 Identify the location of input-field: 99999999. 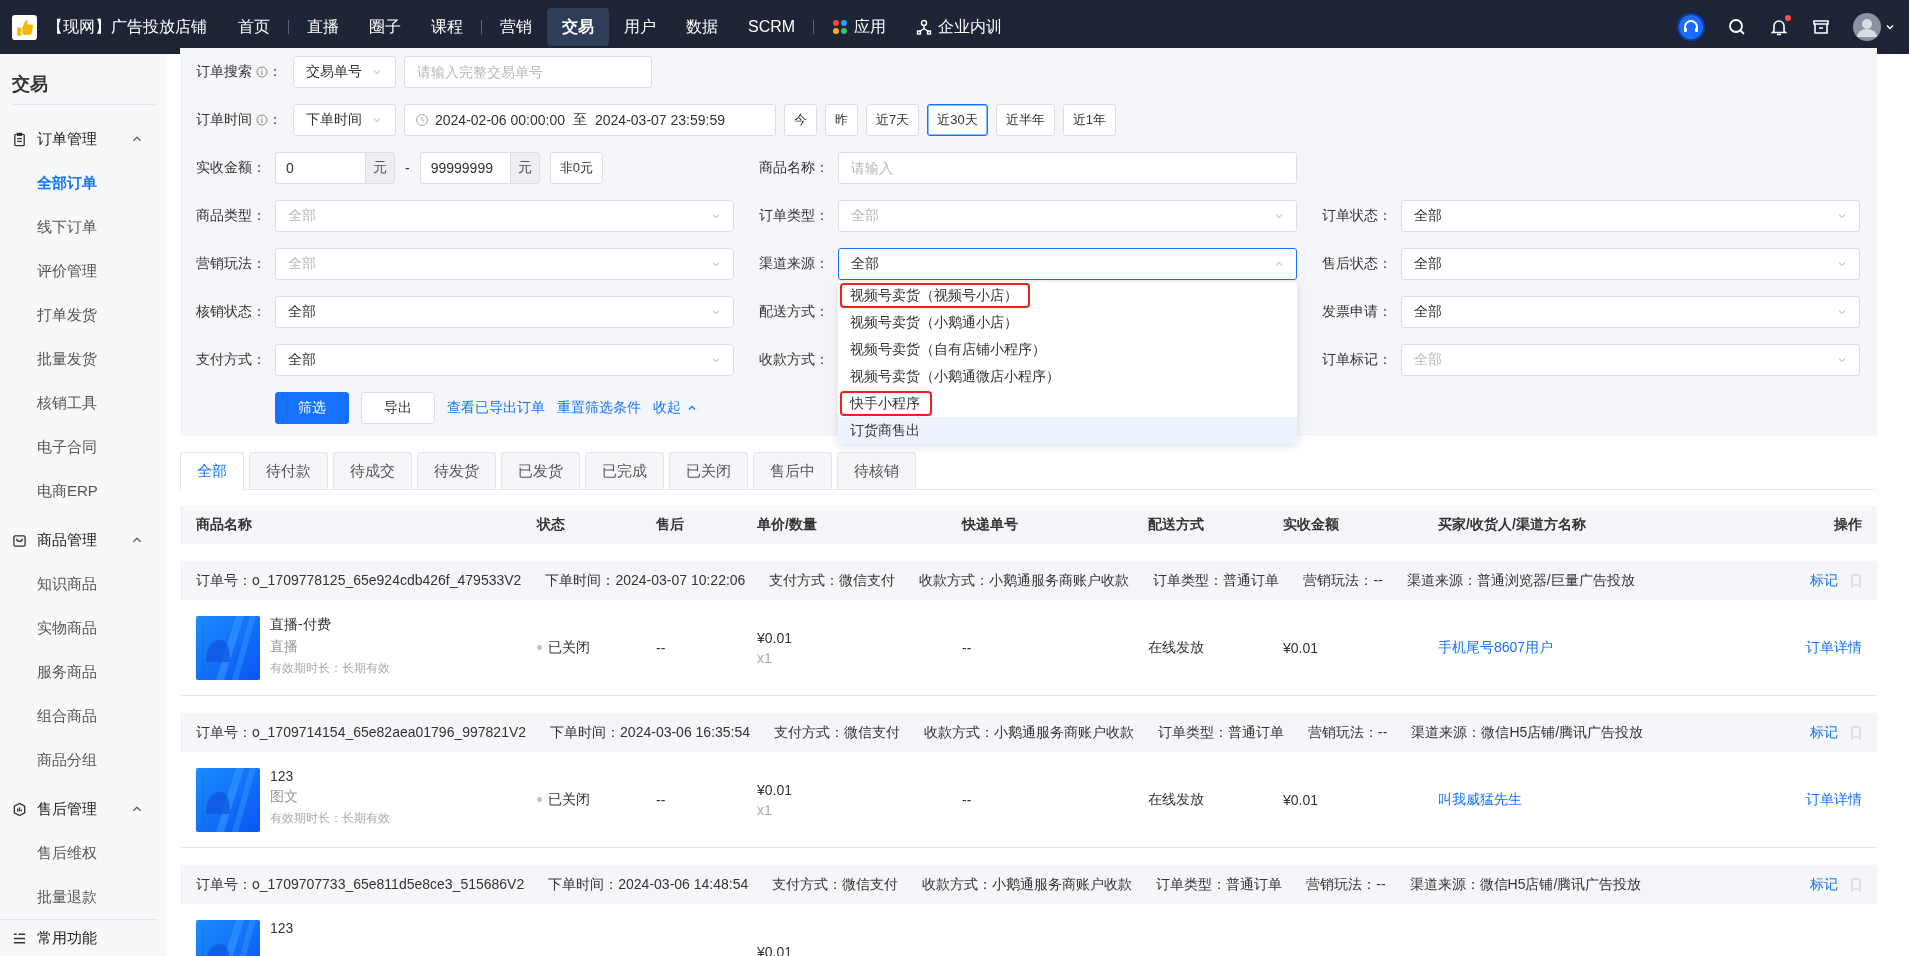
(464, 168).